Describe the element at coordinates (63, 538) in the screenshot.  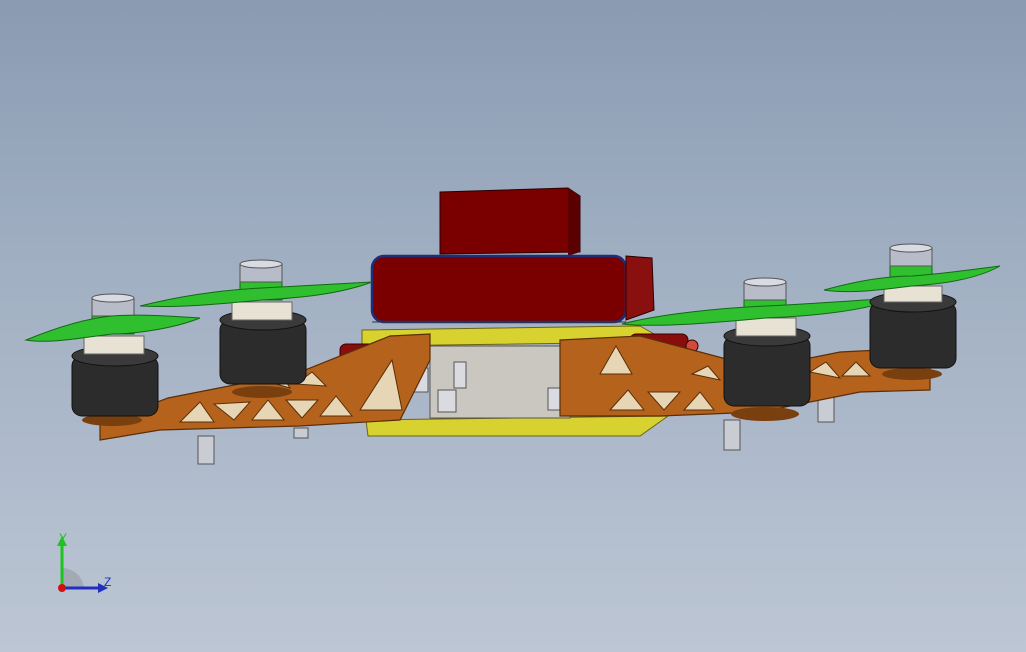
I see `y-axis-label: Y` at that location.